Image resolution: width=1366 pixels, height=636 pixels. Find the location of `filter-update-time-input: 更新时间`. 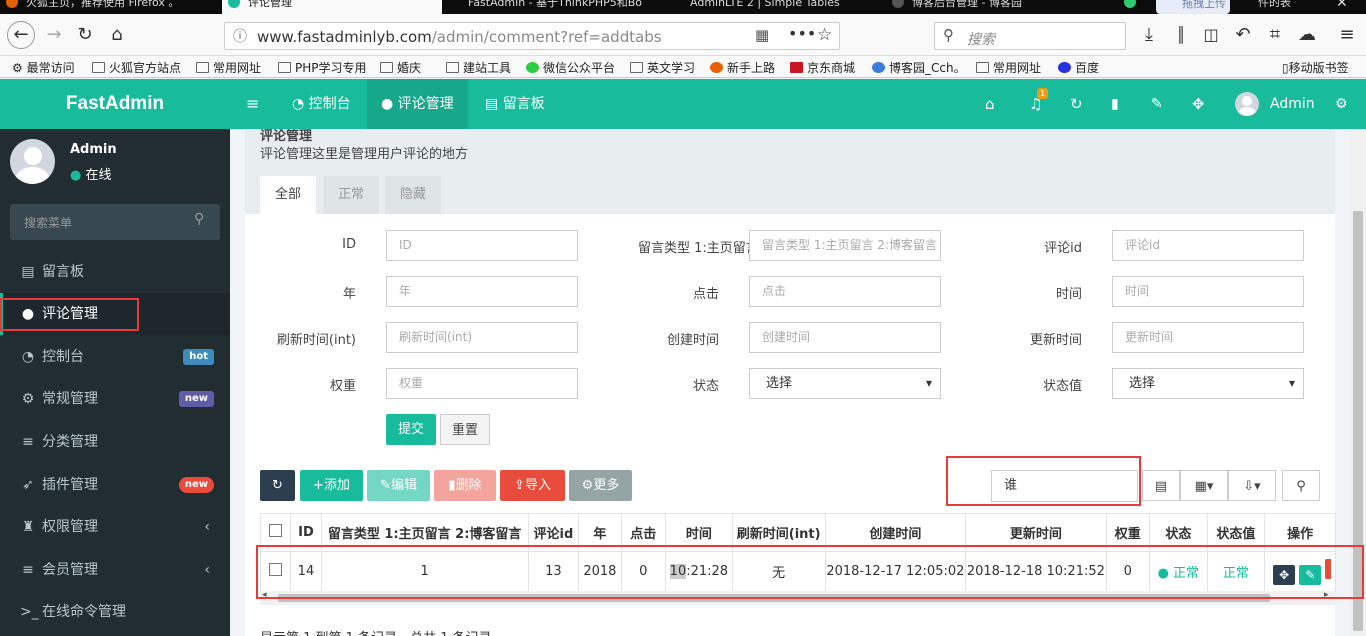

filter-update-time-input: 更新时间 is located at coordinates (1208, 337).